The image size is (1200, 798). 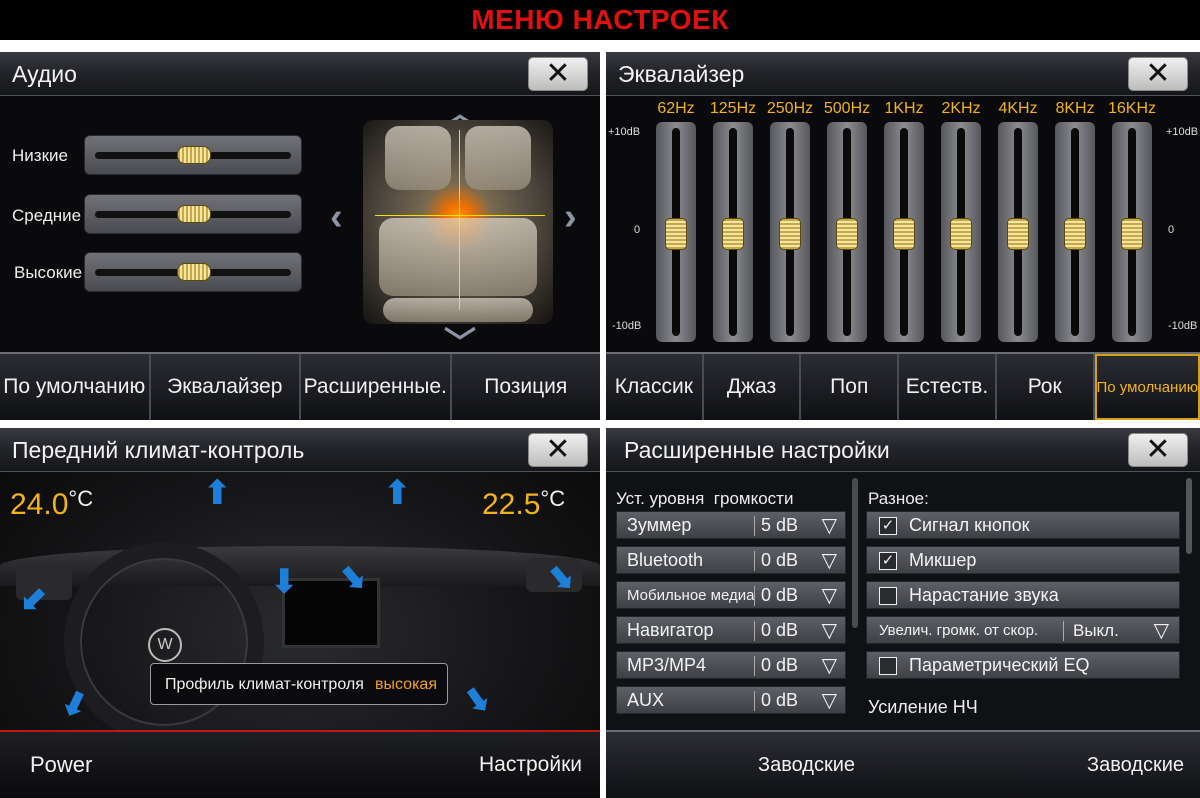 What do you see at coordinates (376, 387) in the screenshot?
I see `tab-advanced: Расширенные.` at bounding box center [376, 387].